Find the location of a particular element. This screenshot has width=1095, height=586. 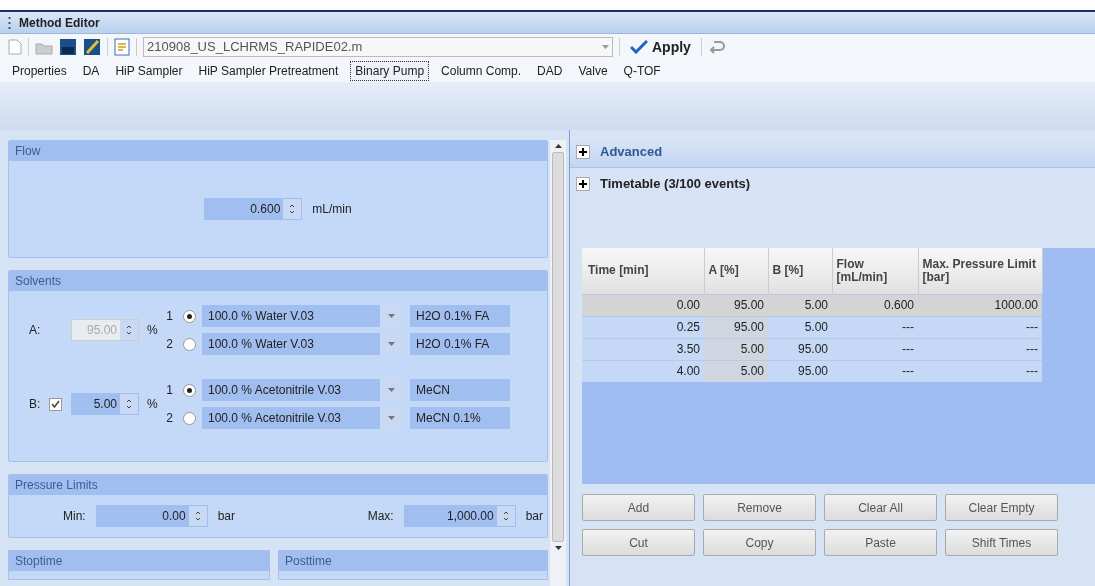

section-header: Pressure Limits is located at coordinates (278, 485).